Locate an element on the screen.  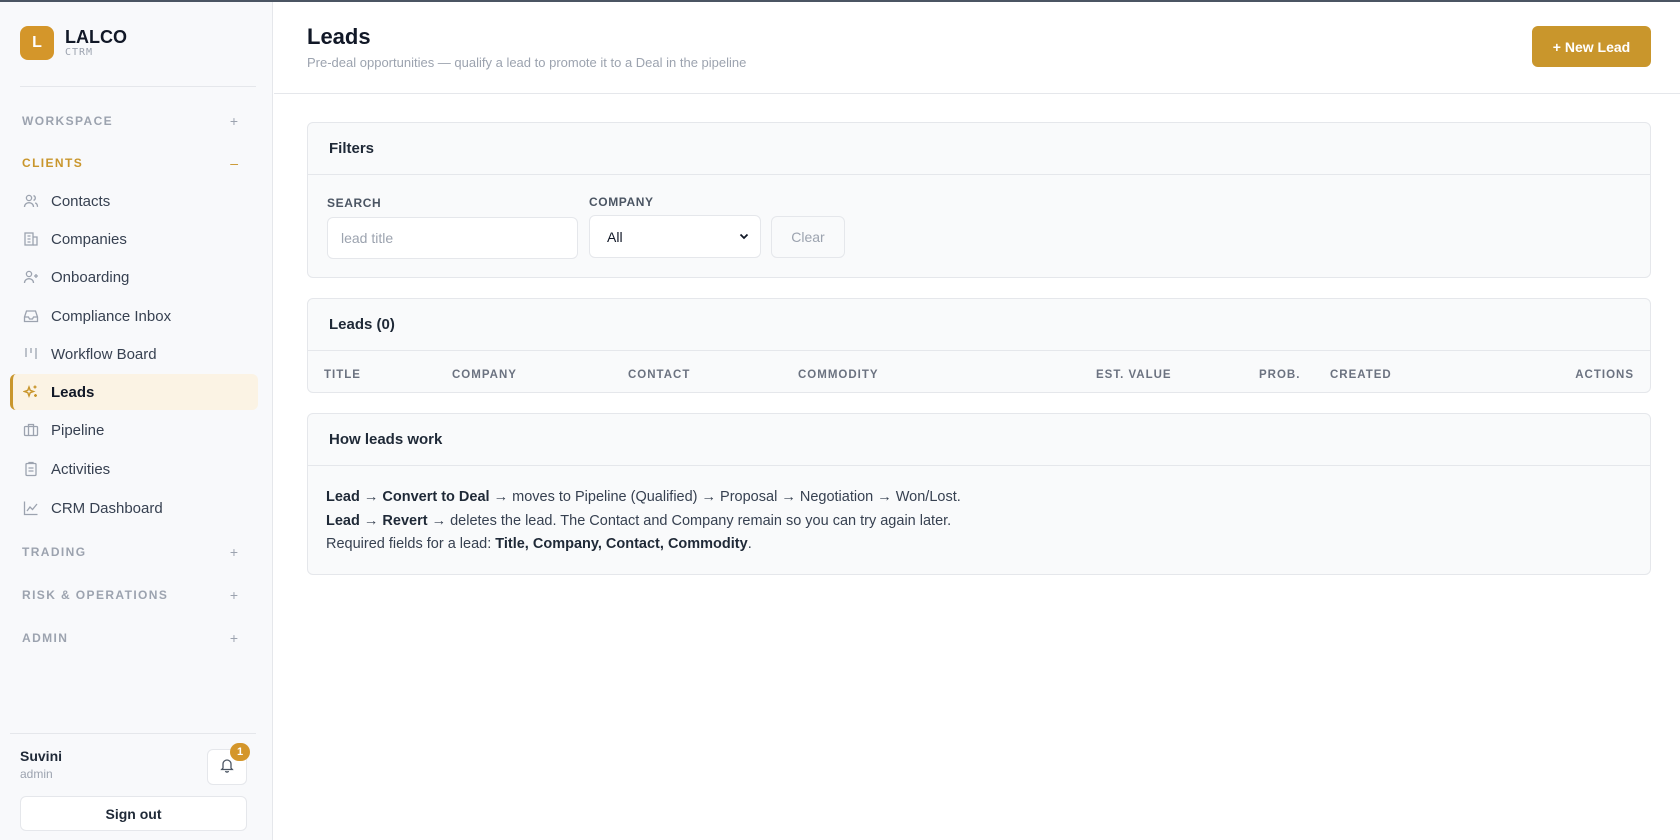
column-header-contact: CONTACT is located at coordinates (659, 375).